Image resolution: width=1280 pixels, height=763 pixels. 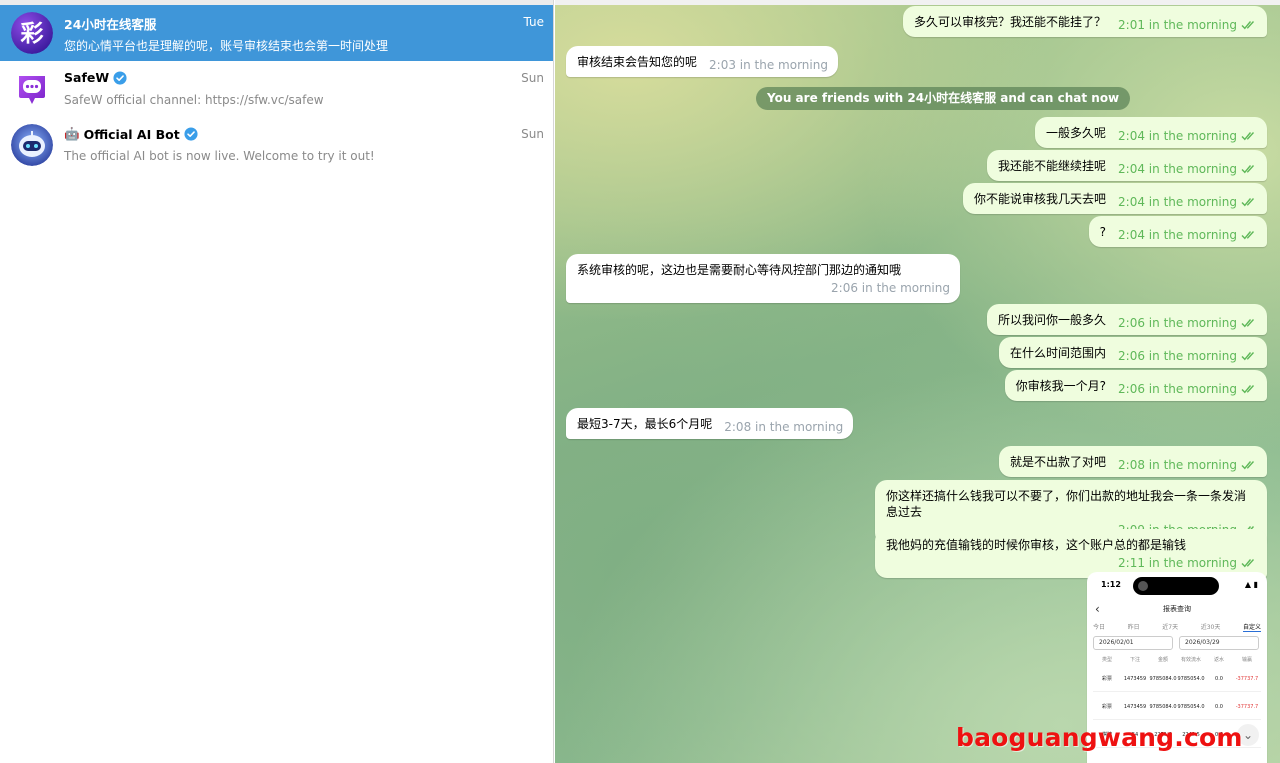 I want to click on column-header: 输赢, so click(x=1246, y=660).